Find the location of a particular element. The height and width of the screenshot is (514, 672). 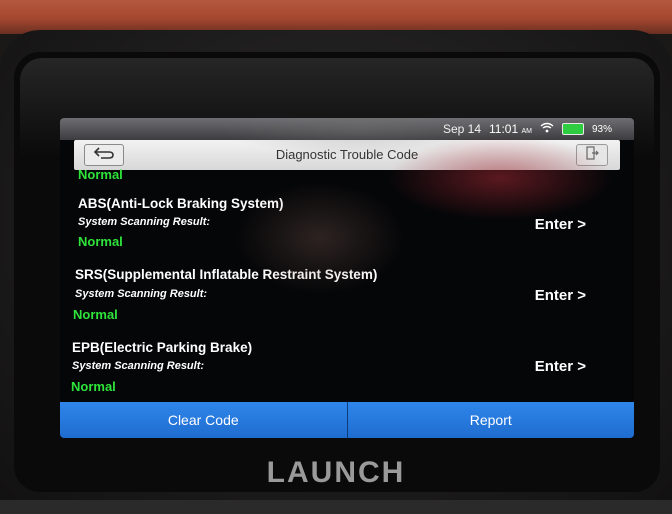

brand-logo: LAUNCH is located at coordinates (336, 472).